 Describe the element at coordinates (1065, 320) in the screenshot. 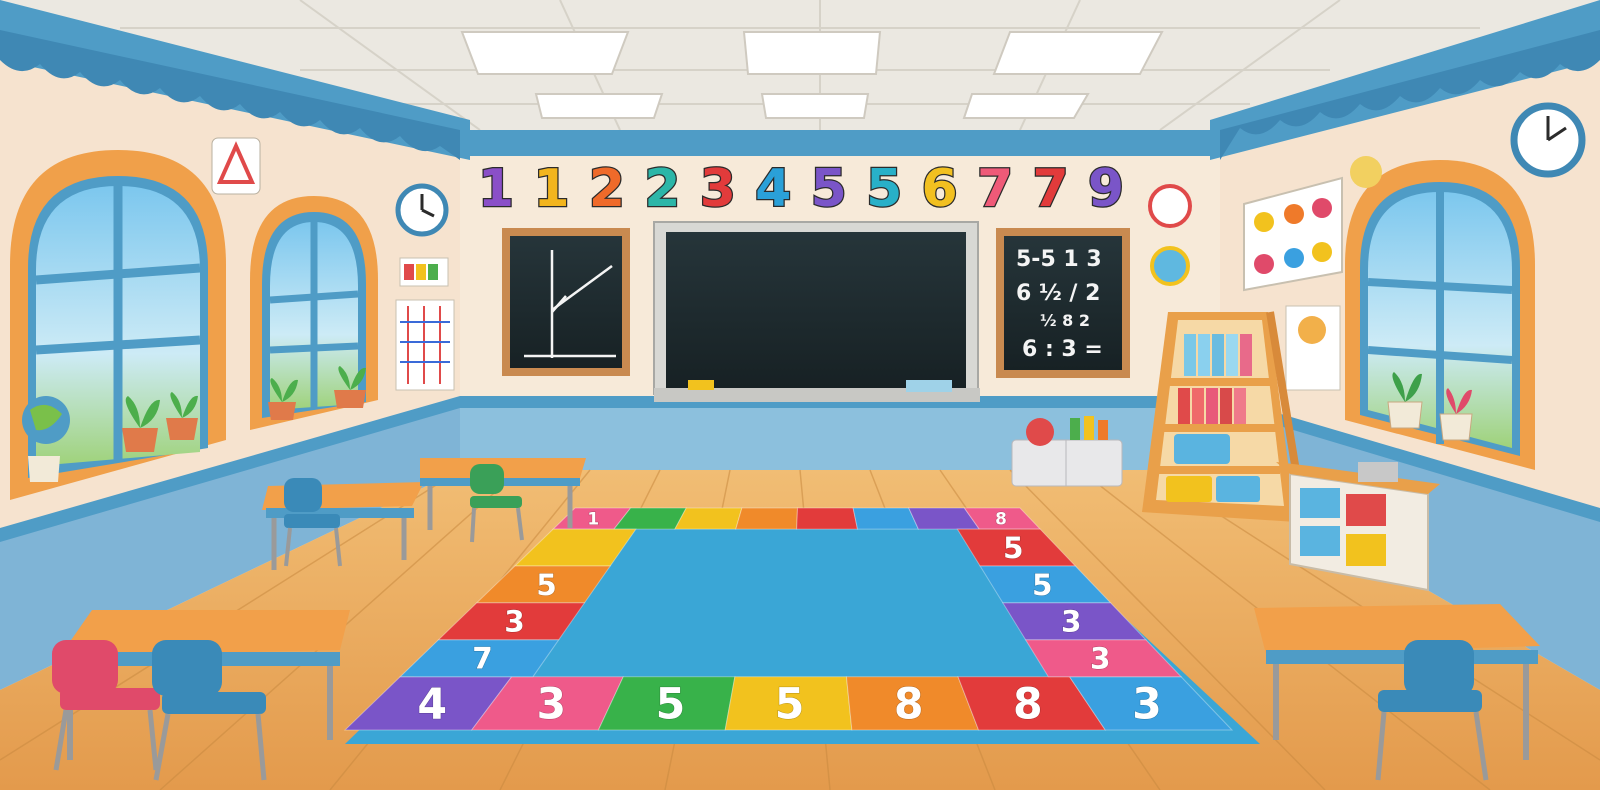

I see `board-line: ½ 8 2` at that location.